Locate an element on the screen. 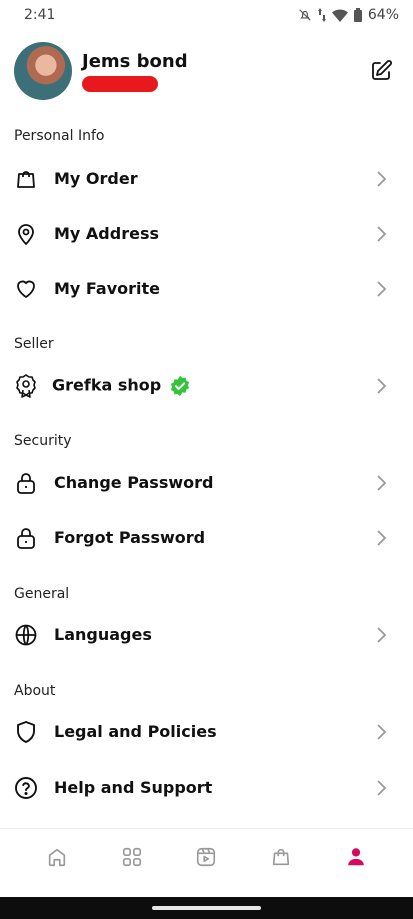 This screenshot has height=919, width=413. person-icon is located at coordinates (355, 856).